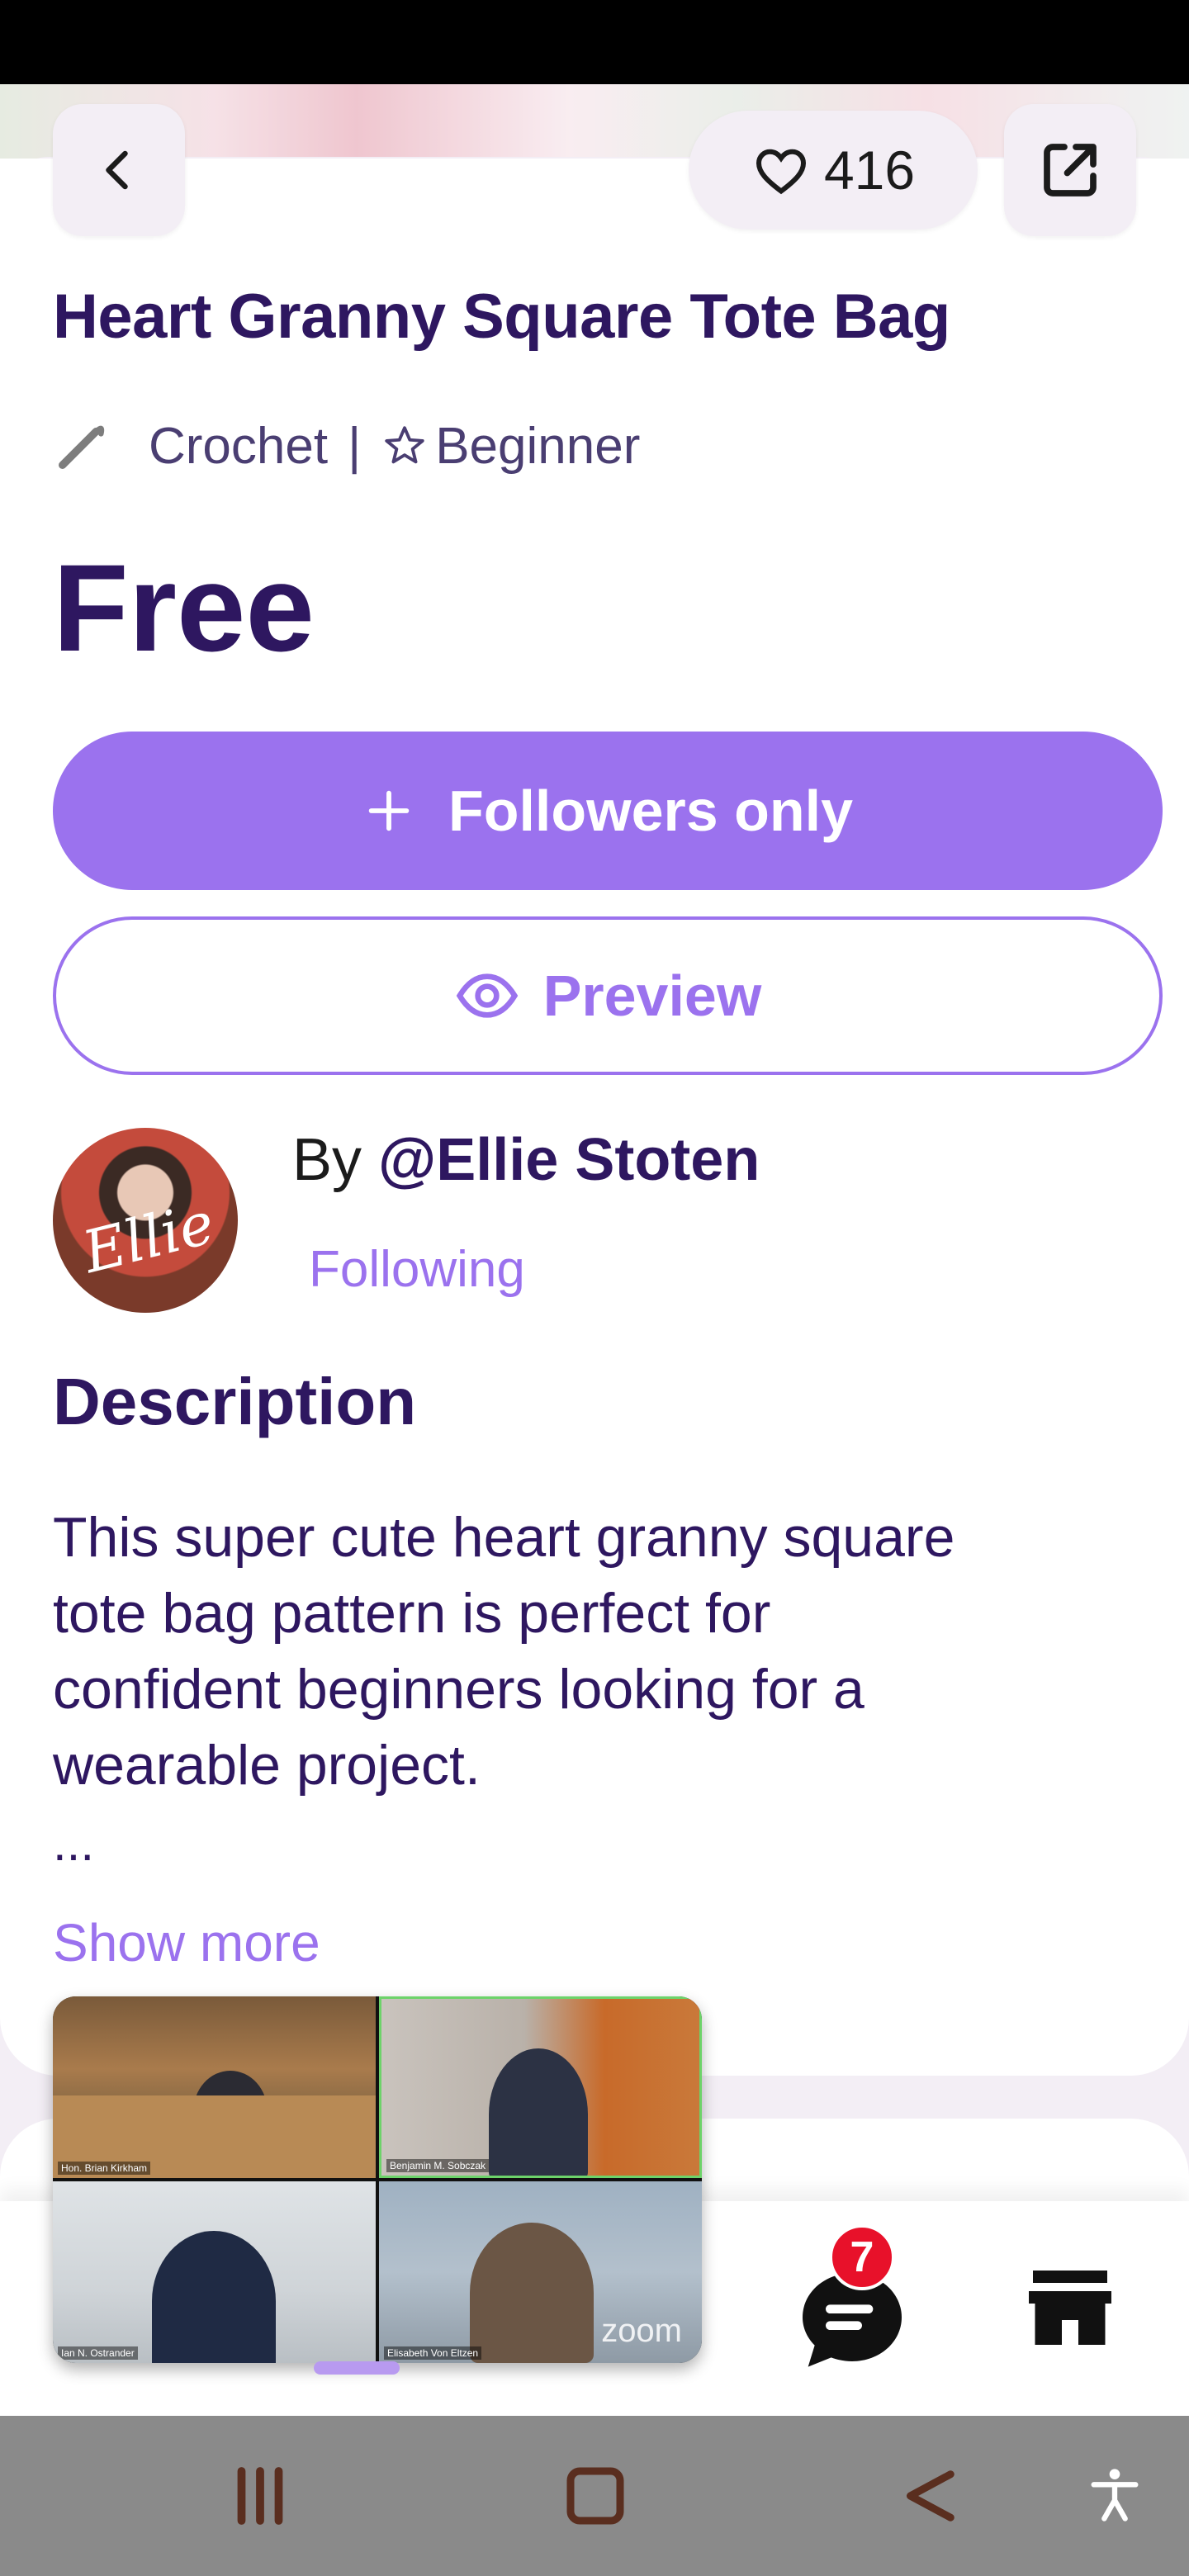  What do you see at coordinates (267, 1765) in the screenshot?
I see `description-line: wearable project.` at bounding box center [267, 1765].